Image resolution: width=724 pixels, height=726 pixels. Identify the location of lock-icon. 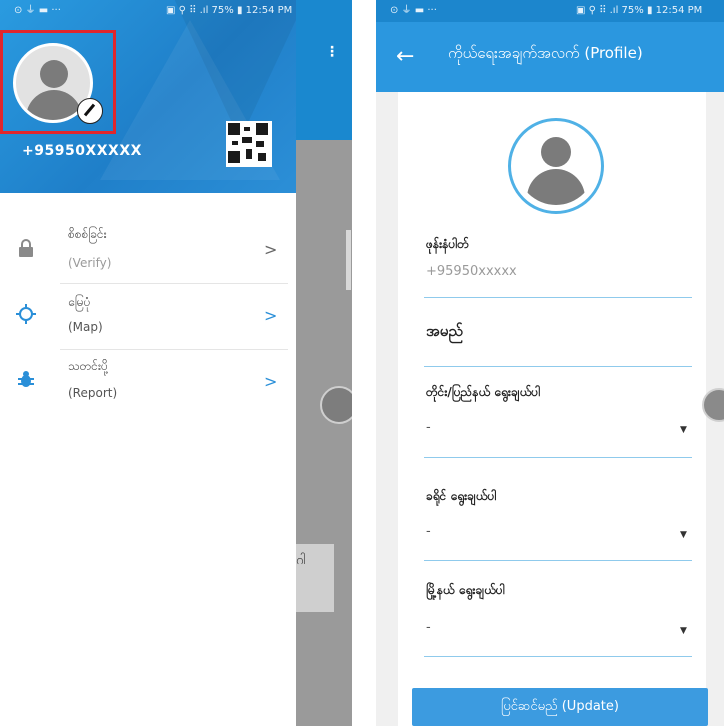
(26, 248).